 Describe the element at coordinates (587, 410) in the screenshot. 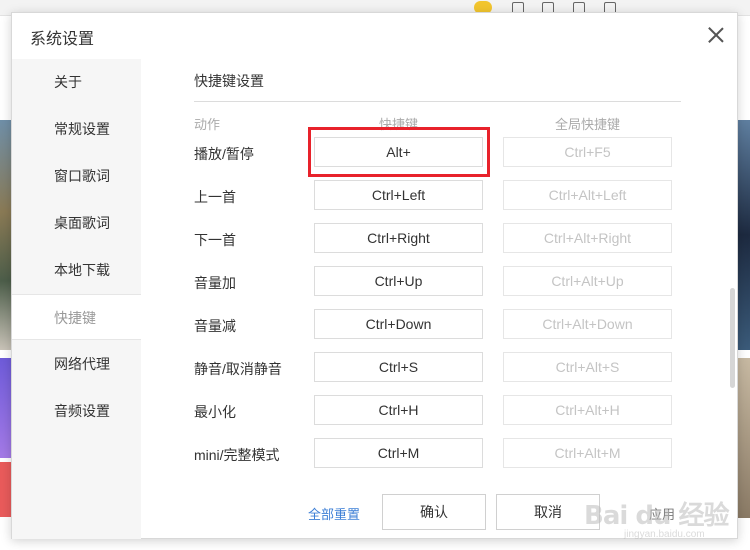

I see `global-shortcut-input: Ctrl+Alt+H` at that location.